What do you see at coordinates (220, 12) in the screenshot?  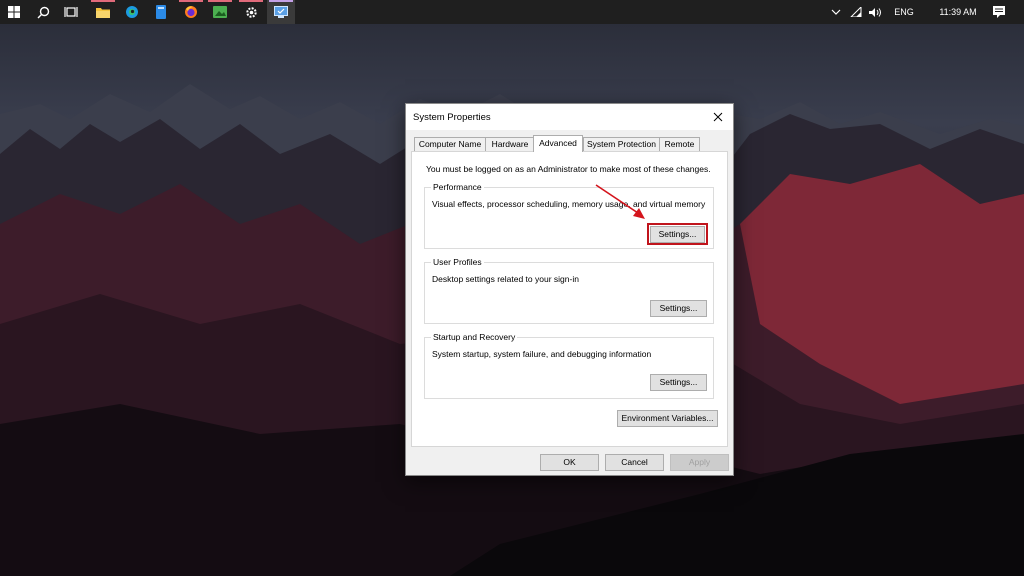 I see `photos-icon` at bounding box center [220, 12].